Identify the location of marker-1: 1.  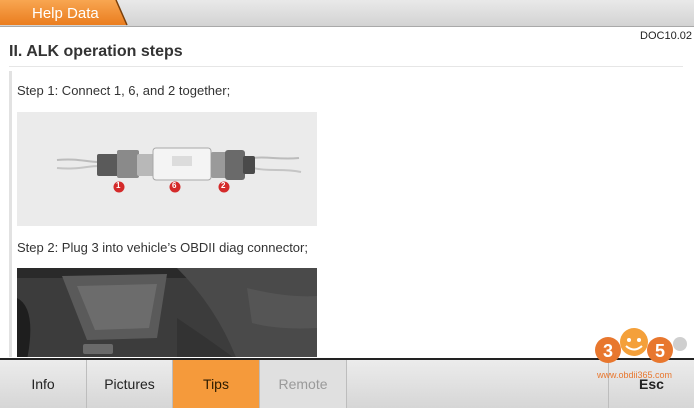
(118, 185).